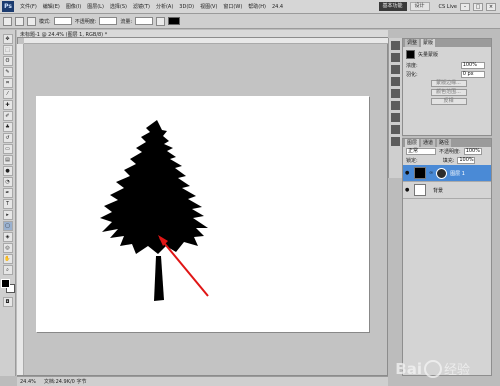 Image resolution: width=500 pixels, height=386 pixels. Describe the element at coordinates (395, 117) in the screenshot. I see `masks-panel-icon` at that location.